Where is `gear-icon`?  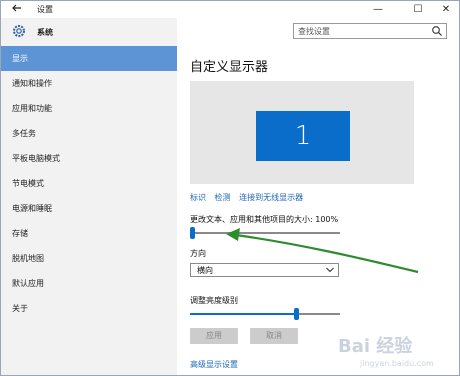
gear-icon is located at coordinates (19, 31).